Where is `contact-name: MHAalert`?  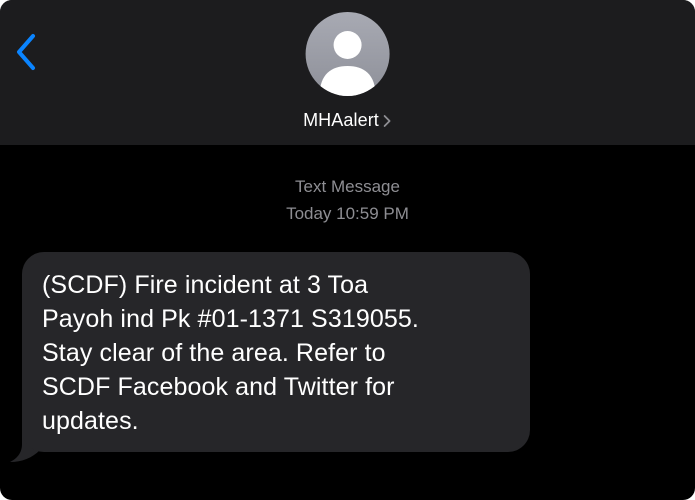
contact-name: MHAalert is located at coordinates (341, 120).